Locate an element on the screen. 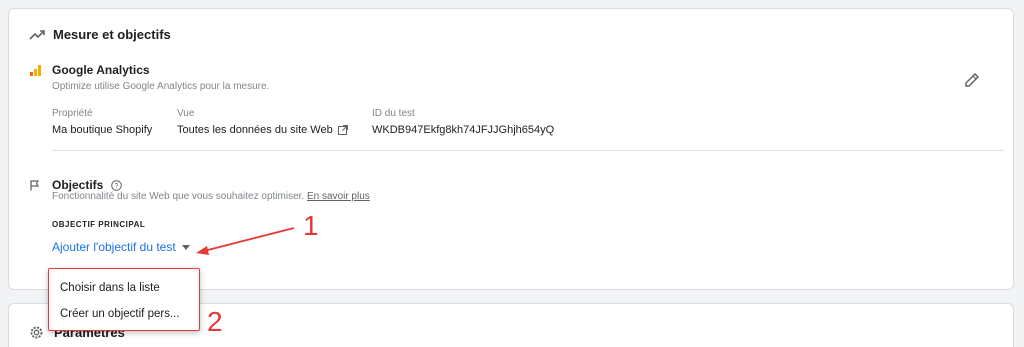  annotation-arrow is located at coordinates (245, 241).